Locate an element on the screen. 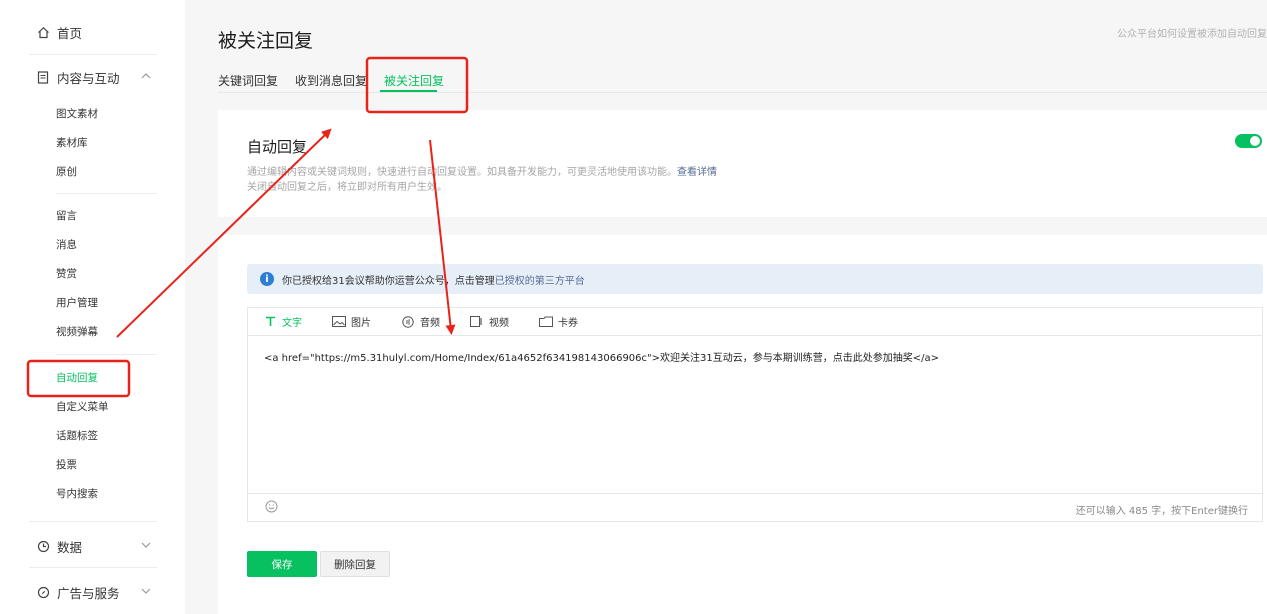 This screenshot has width=1267, height=614. sidebar-item-custom-menu: 自定义菜单 is located at coordinates (82, 407).